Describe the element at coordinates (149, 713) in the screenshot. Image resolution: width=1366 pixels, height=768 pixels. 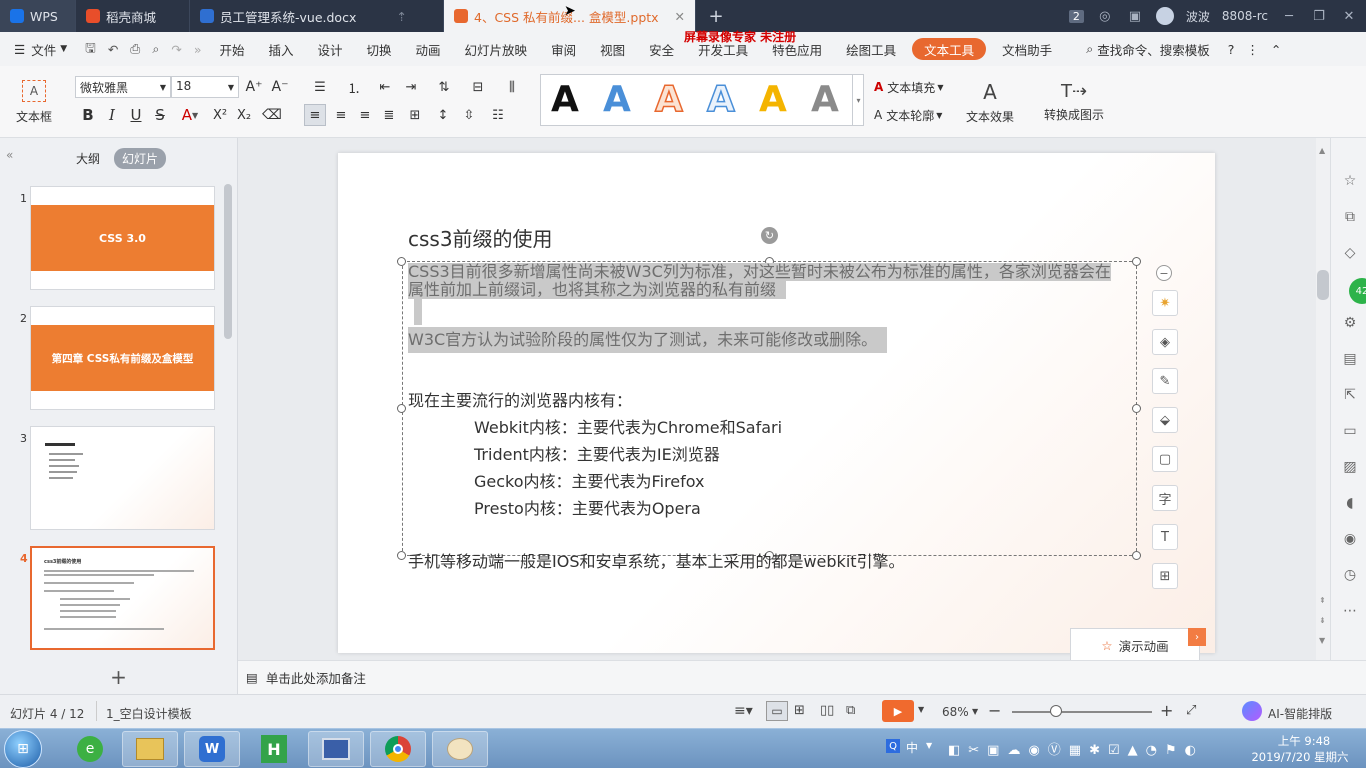
I see `template-name: 1_空白设计模板` at that location.